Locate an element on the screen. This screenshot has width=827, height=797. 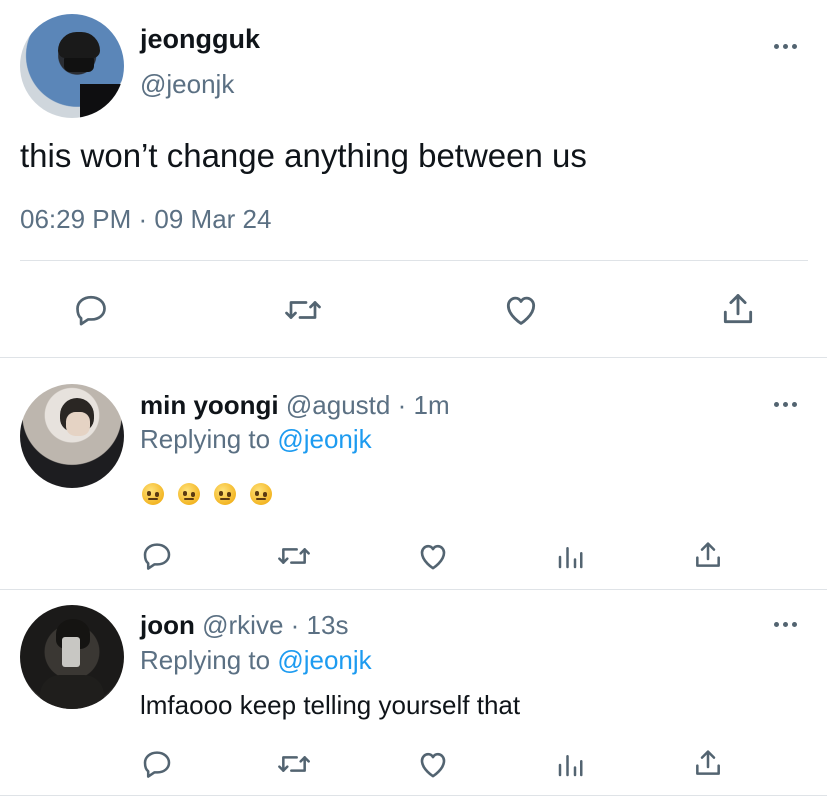
reply-emoji-row: 🤨 🤨 🤨 🤨 is located at coordinates (214, 494).